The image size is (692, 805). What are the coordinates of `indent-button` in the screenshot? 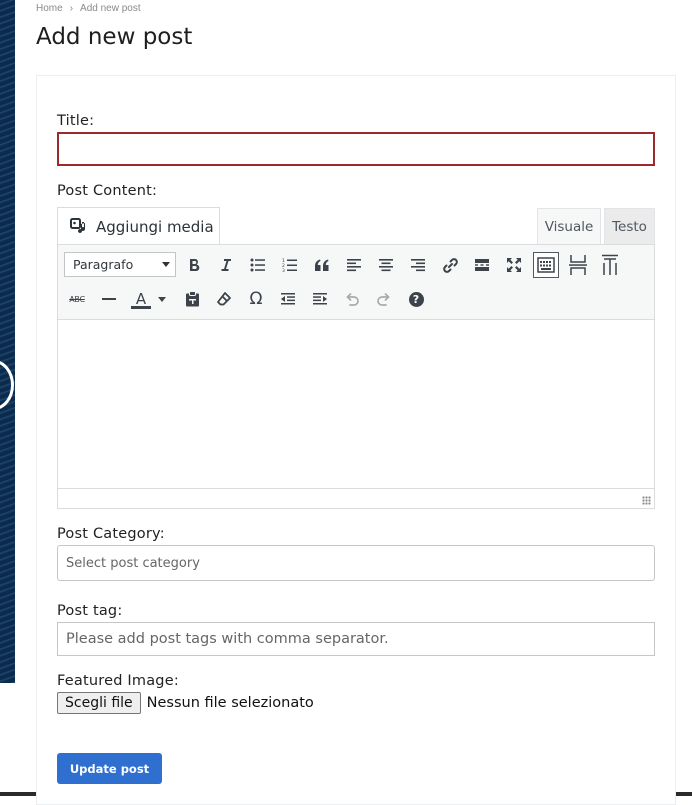 It's located at (320, 299).